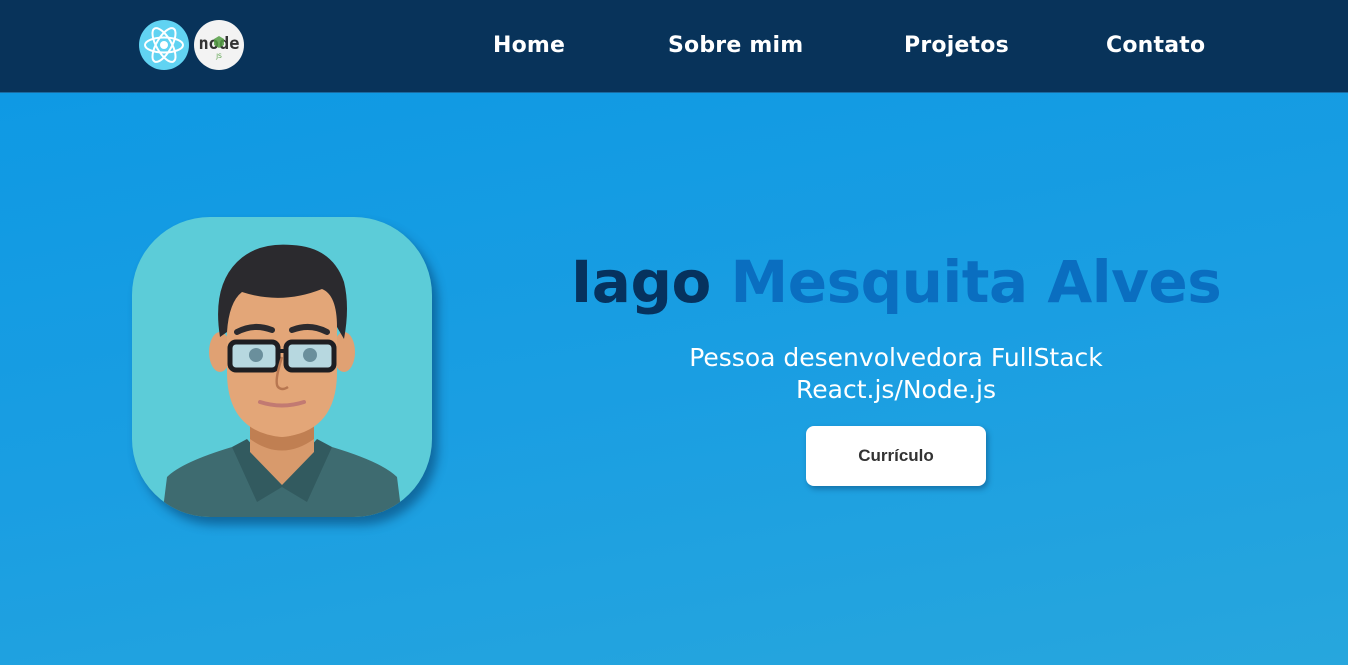  Describe the element at coordinates (735, 45) in the screenshot. I see `nav-about: Sobre mim` at that location.